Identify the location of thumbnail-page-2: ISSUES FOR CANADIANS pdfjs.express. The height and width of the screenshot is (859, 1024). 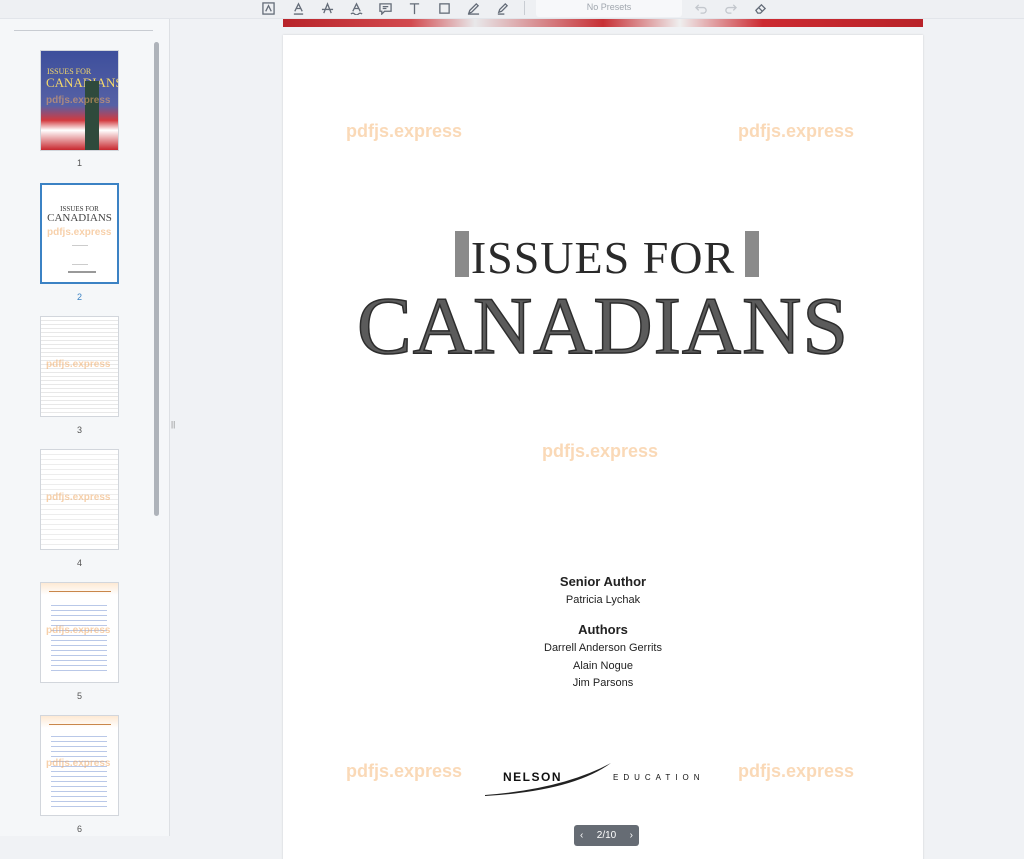
(79, 233).